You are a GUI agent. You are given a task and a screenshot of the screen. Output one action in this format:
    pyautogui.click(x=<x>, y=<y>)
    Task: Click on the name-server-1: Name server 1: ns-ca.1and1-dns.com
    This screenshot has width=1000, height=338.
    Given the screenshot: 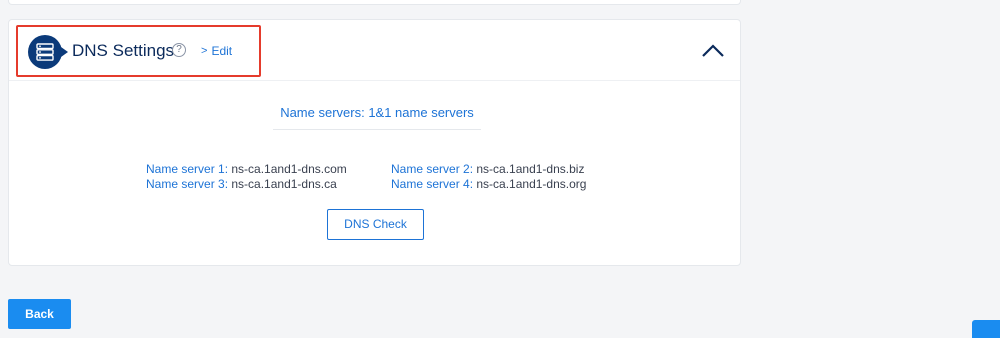 What is the action you would take?
    pyautogui.click(x=246, y=169)
    